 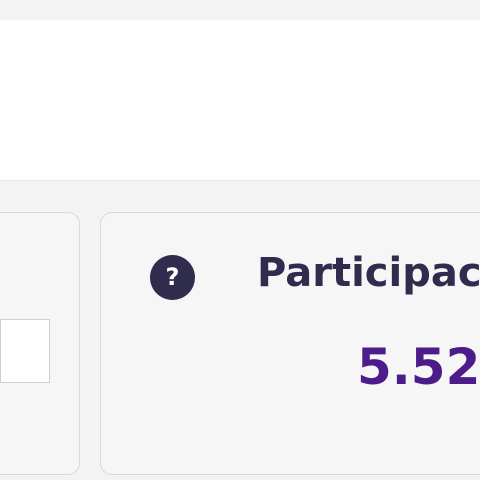 What do you see at coordinates (240, 10) in the screenshot?
I see `top-strip` at bounding box center [240, 10].